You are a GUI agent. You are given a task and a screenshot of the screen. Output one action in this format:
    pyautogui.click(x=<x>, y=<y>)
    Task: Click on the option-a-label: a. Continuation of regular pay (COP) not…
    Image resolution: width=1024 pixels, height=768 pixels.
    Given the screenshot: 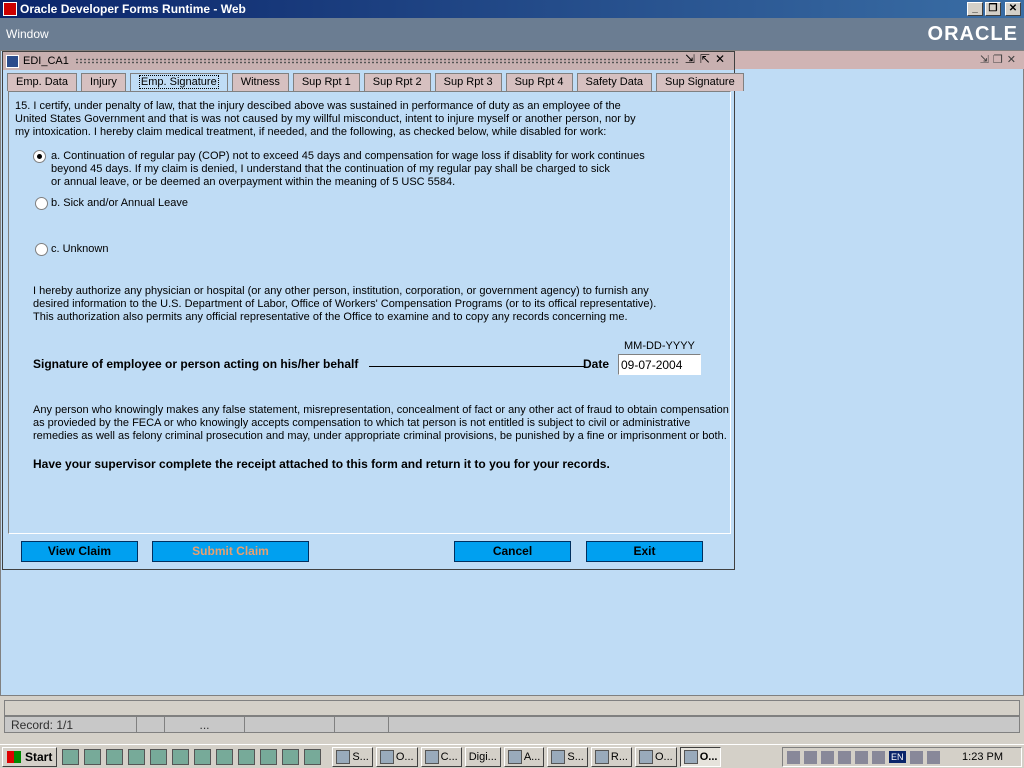 What is the action you would take?
    pyautogui.click(x=348, y=169)
    